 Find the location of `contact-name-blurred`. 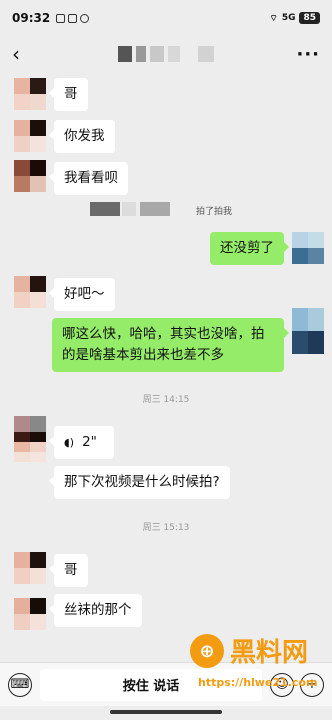

contact-name-blurred is located at coordinates (166, 54).